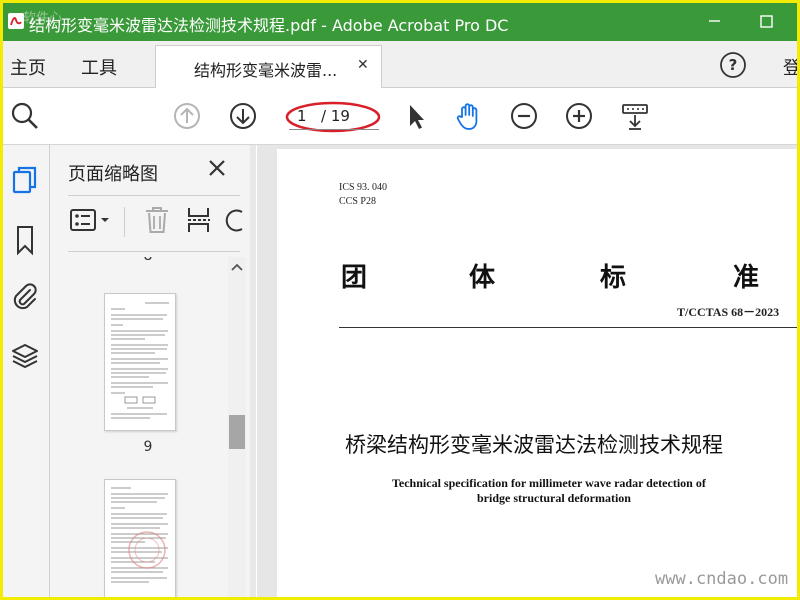 The image size is (800, 600). What do you see at coordinates (714, 21) in the screenshot?
I see `minimize-icon` at bounding box center [714, 21].